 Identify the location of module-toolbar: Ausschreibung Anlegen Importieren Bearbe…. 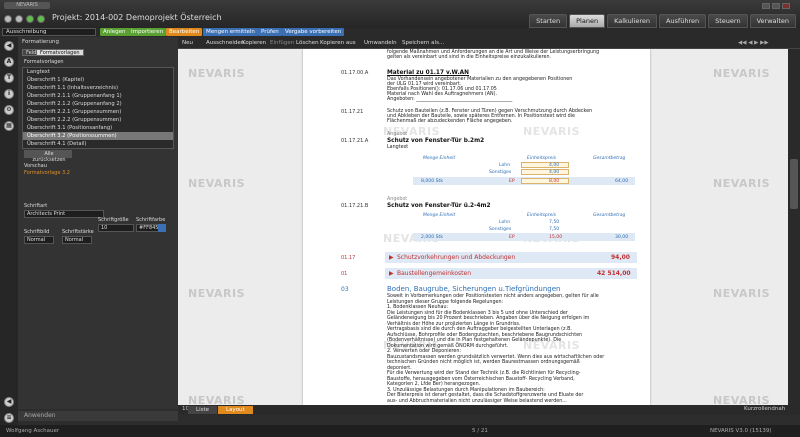
(400, 32).